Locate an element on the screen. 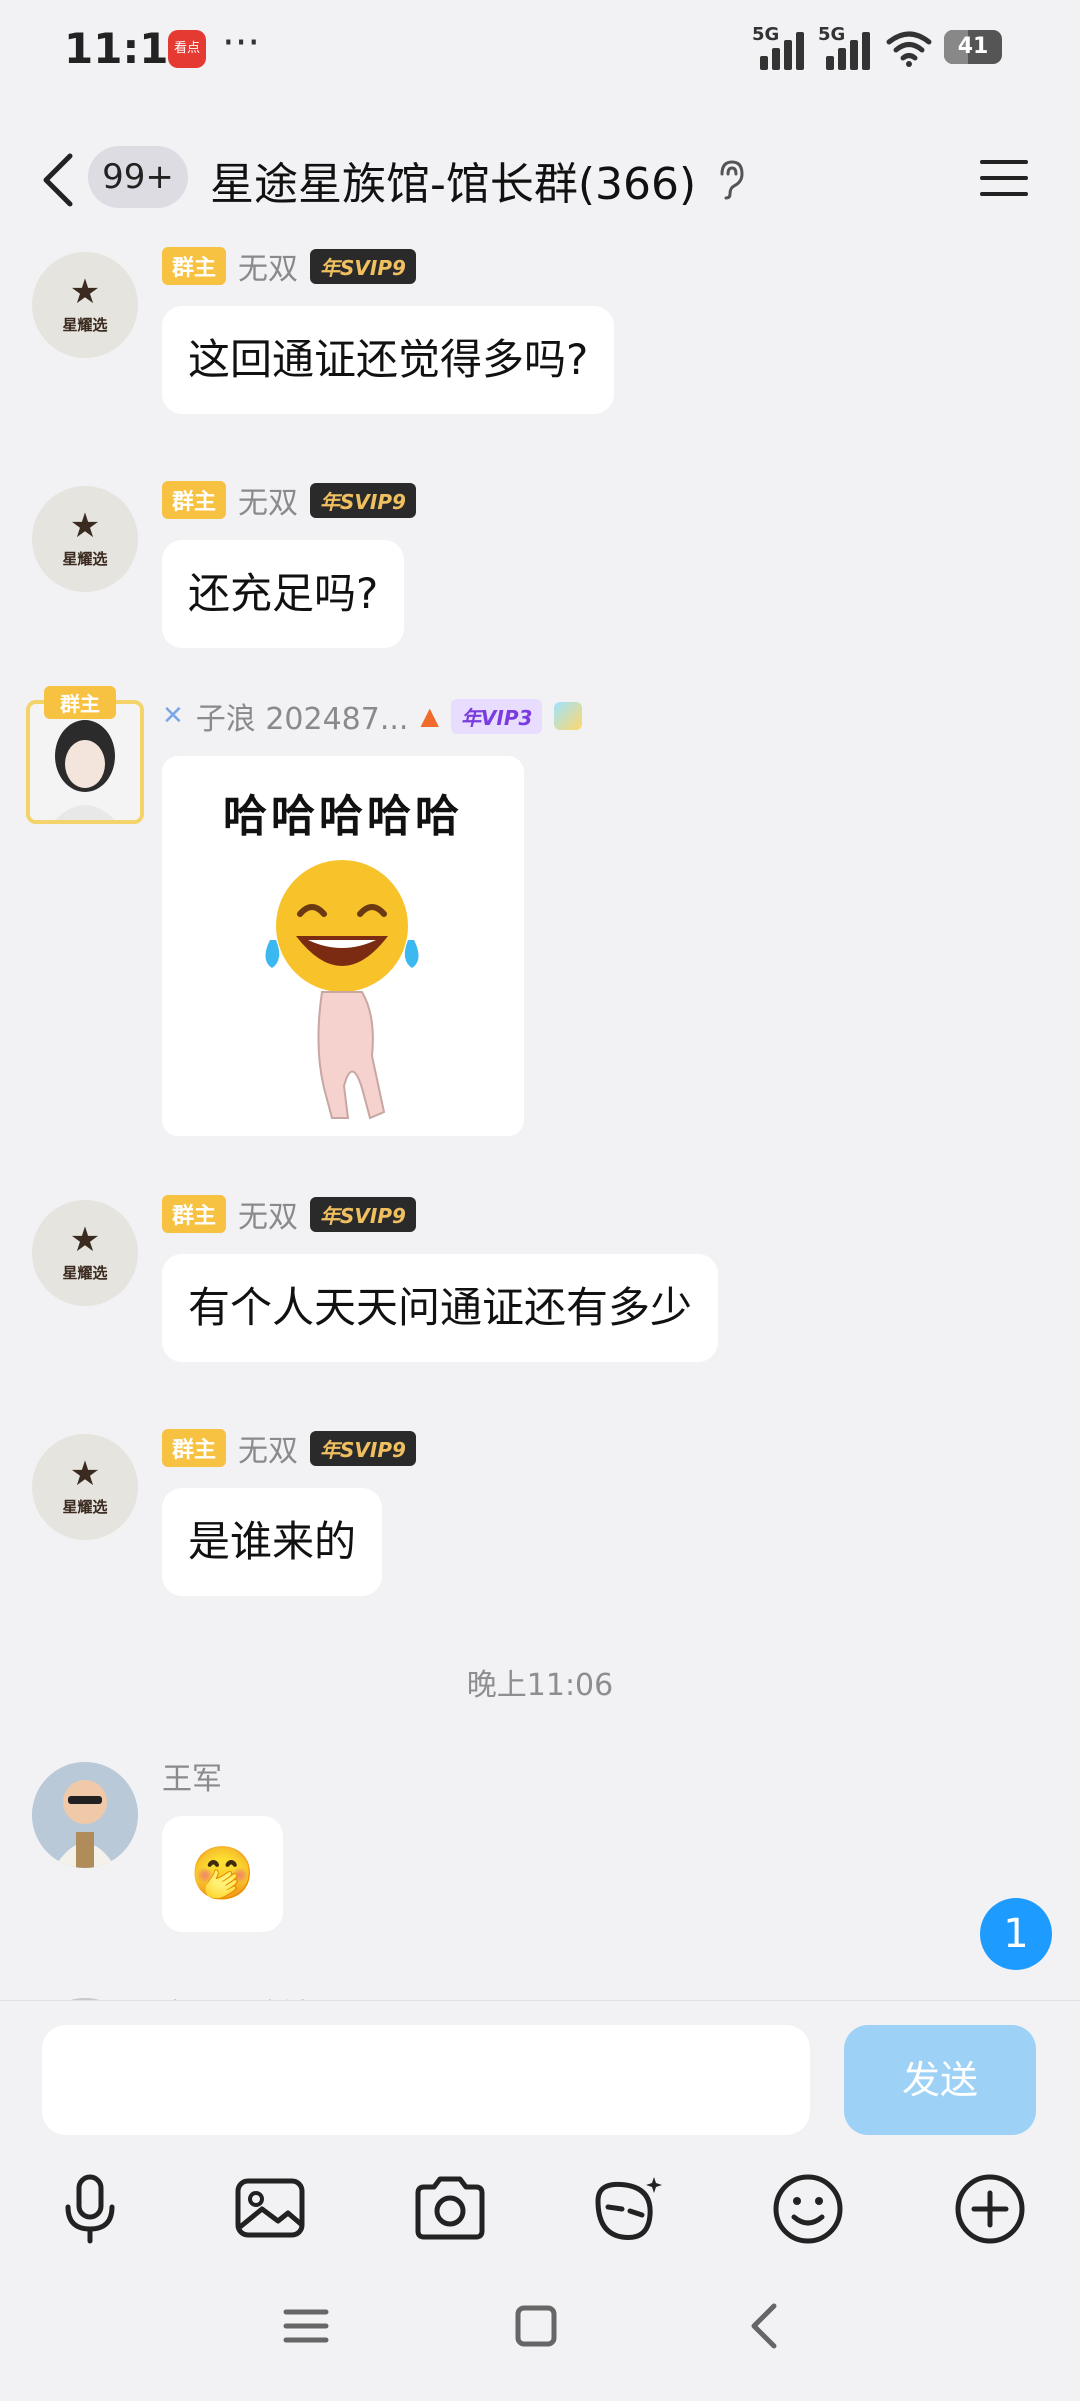  camera-icon is located at coordinates (450, 2209).